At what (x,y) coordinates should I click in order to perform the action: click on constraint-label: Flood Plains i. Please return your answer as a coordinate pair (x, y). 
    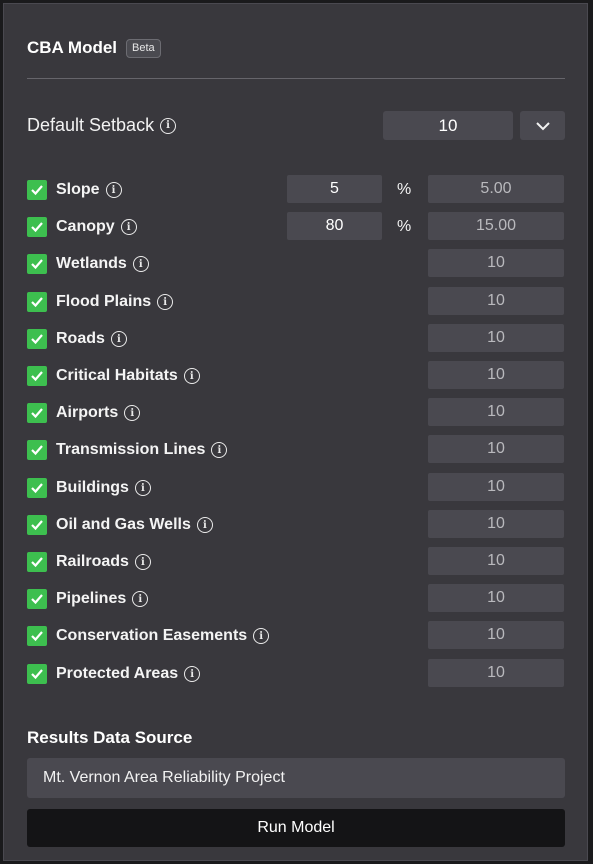
    Looking at the image, I should click on (115, 302).